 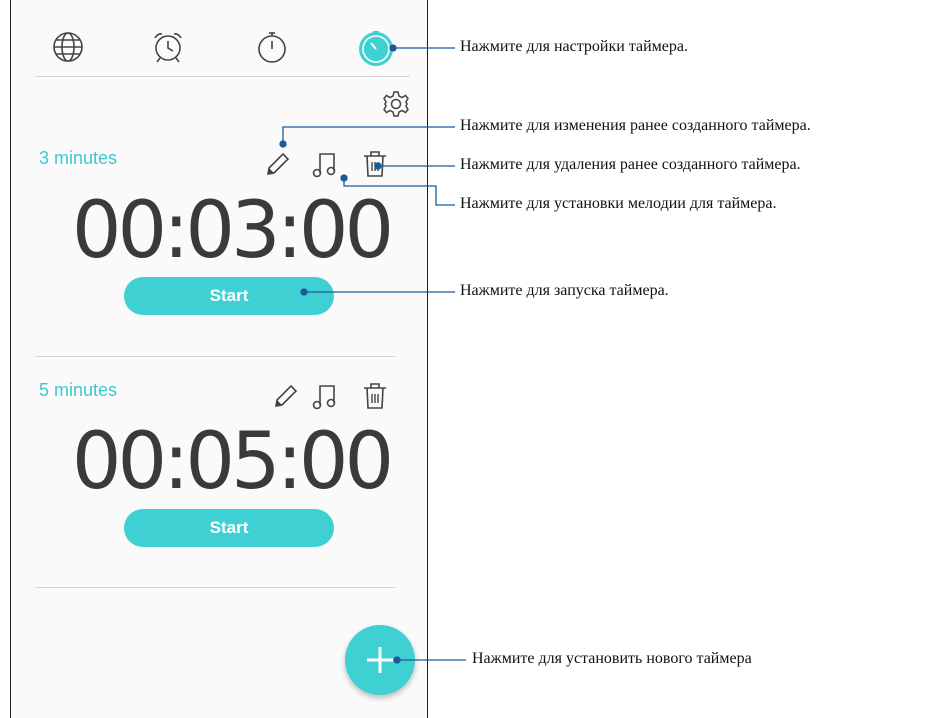 I want to click on timer-1-label: 3 minutes, so click(x=78, y=158).